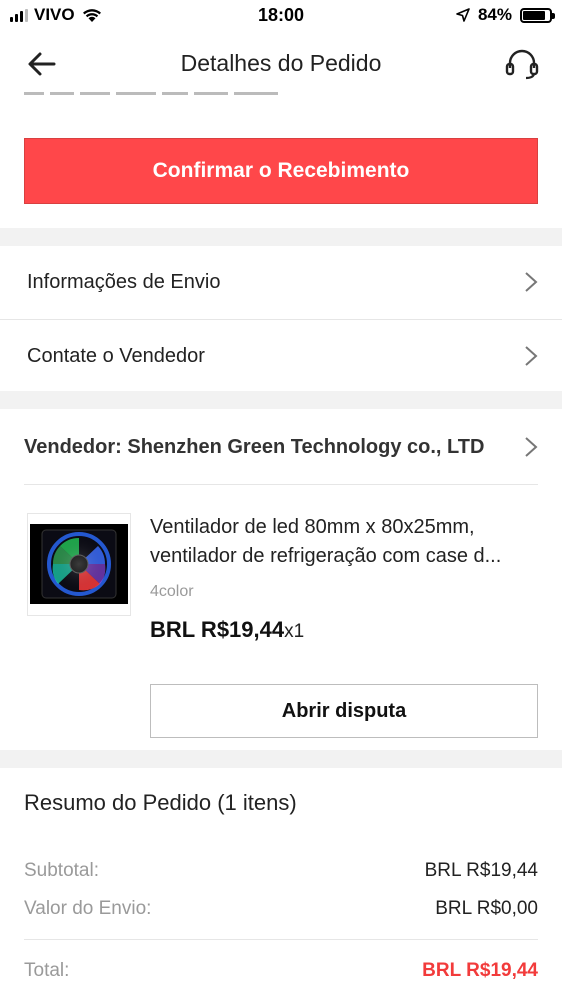 The width and height of the screenshot is (562, 1000). I want to click on page-title: Detalhes do Pedido, so click(281, 63).